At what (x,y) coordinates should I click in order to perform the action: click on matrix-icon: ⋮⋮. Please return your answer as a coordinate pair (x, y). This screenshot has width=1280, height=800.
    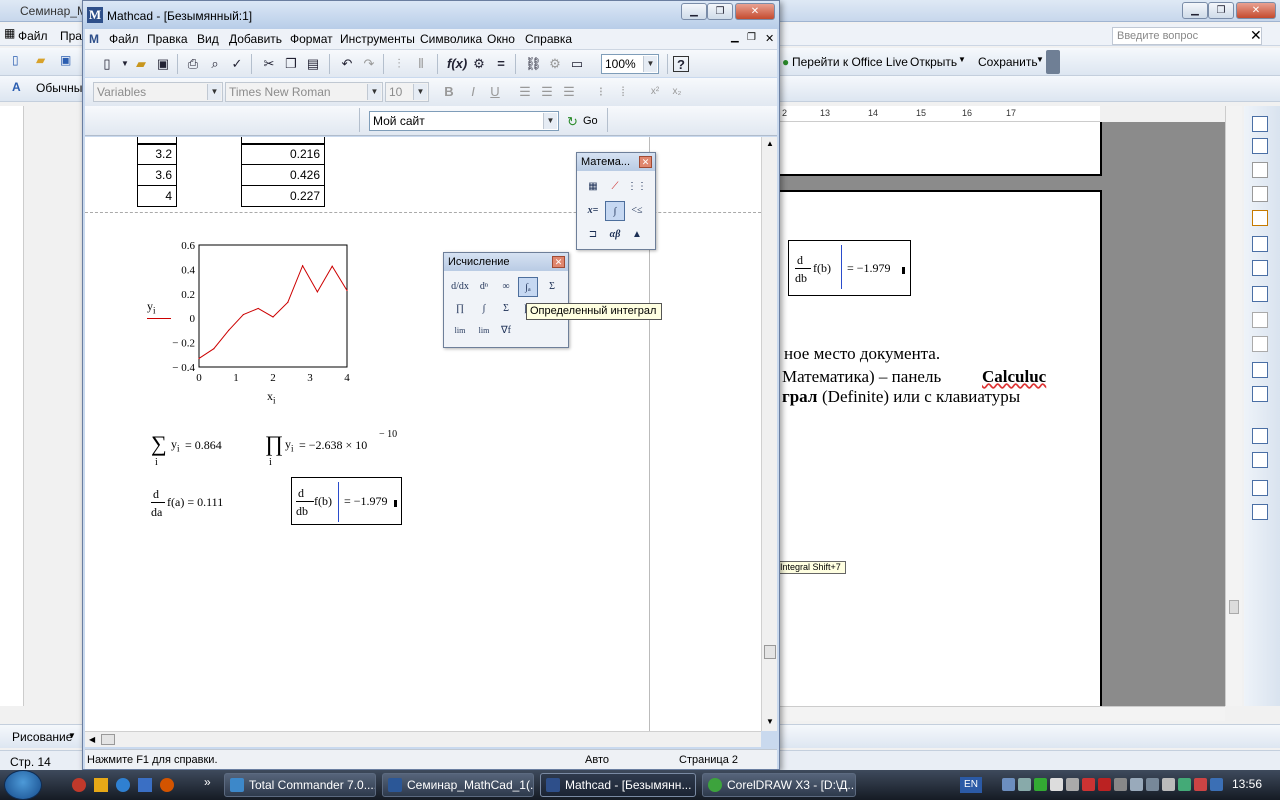
    Looking at the image, I should click on (637, 187).